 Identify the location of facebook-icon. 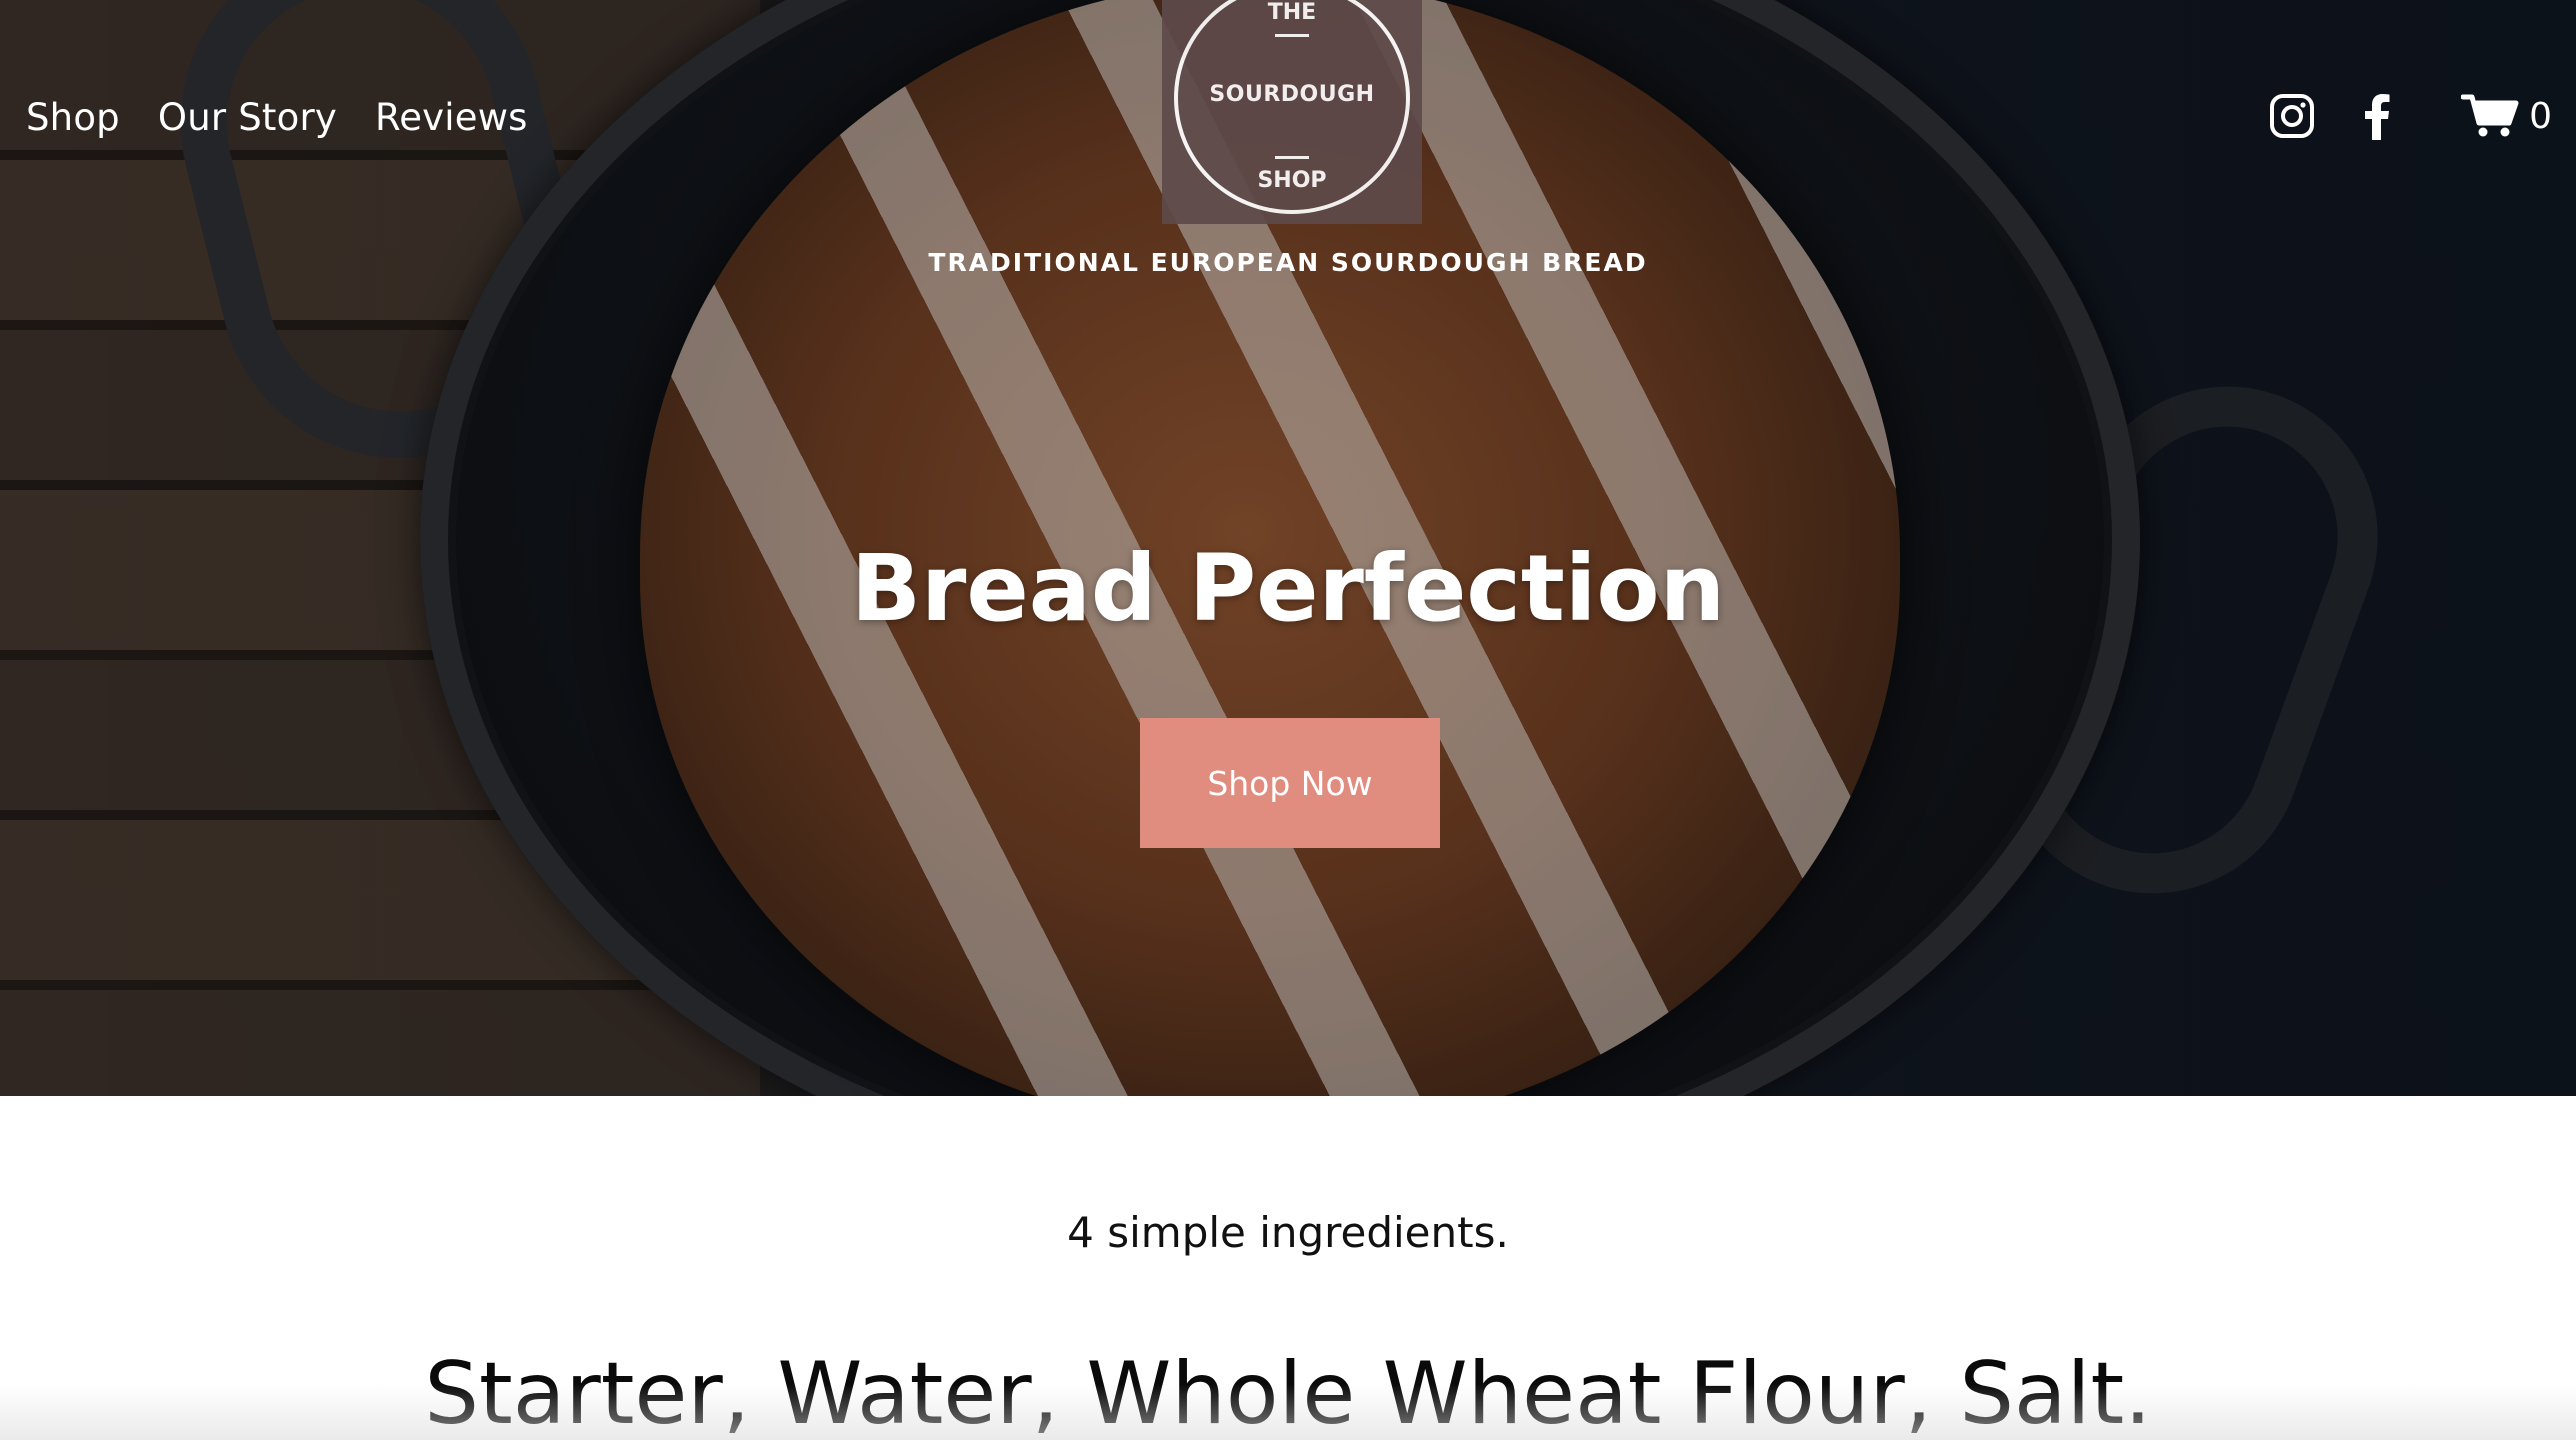
(2377, 116).